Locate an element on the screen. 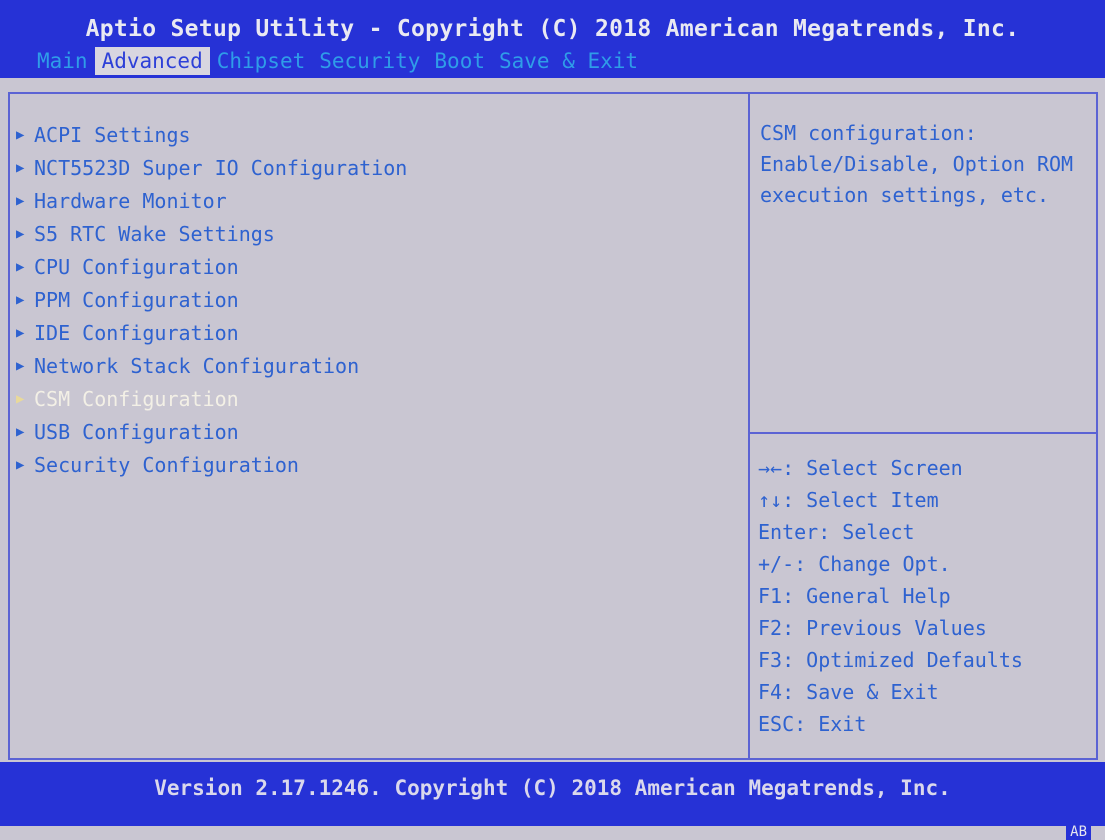 The image size is (1105, 840). menu-item-ppm-configuration: ▶ PPM Configuration is located at coordinates (211, 299).